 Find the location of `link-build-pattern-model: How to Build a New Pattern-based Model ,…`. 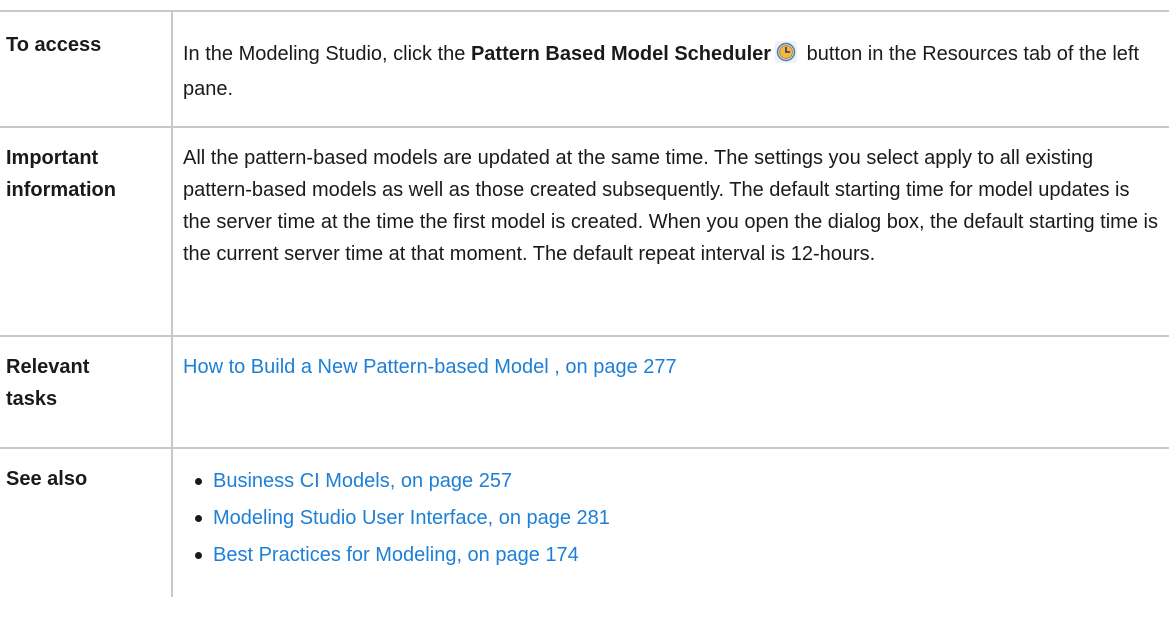

link-build-pattern-model: How to Build a New Pattern-based Model ,… is located at coordinates (430, 367).